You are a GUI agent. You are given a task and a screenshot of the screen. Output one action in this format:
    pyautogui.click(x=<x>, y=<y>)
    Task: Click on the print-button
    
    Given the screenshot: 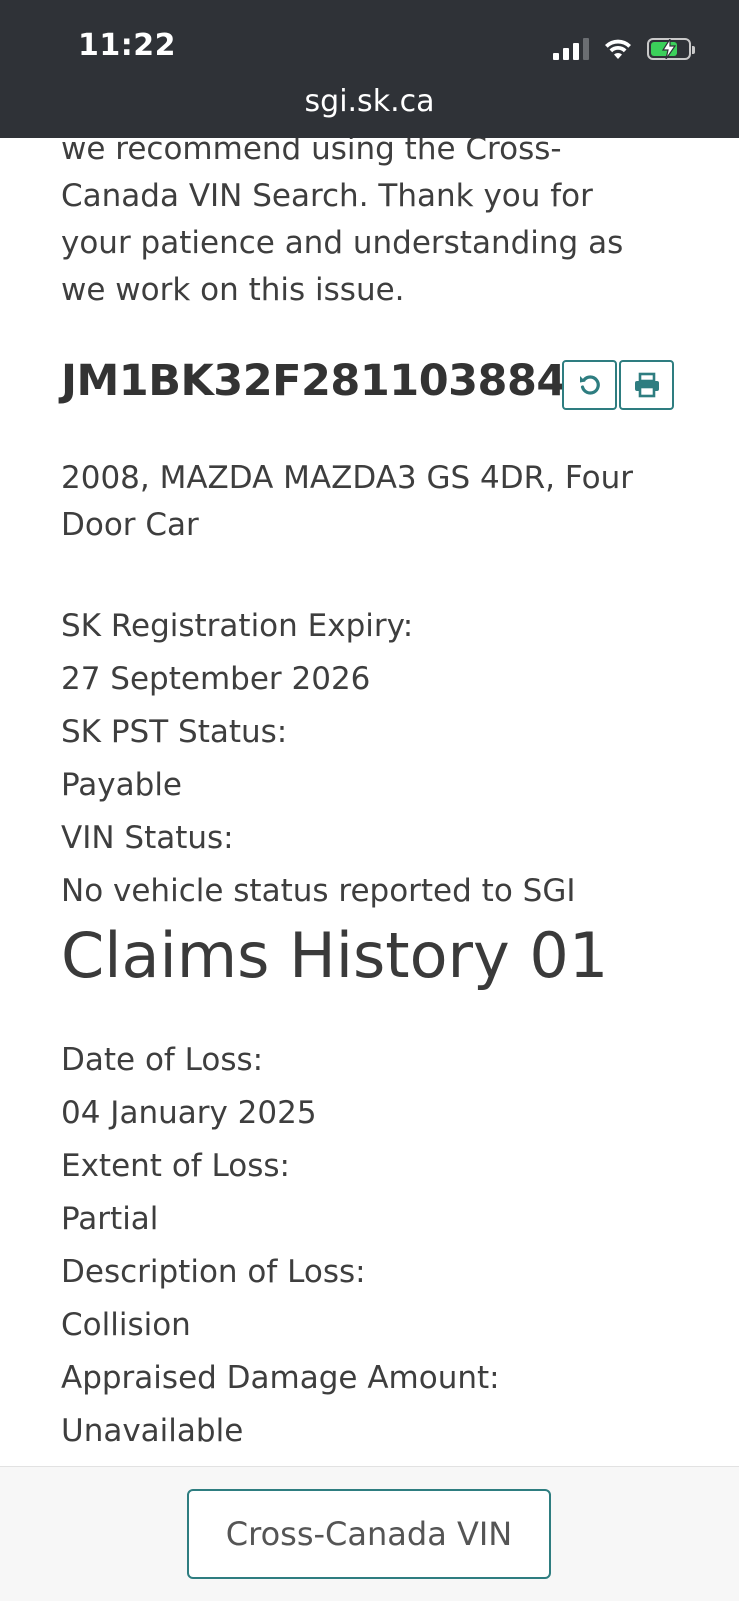 What is the action you would take?
    pyautogui.click(x=646, y=385)
    